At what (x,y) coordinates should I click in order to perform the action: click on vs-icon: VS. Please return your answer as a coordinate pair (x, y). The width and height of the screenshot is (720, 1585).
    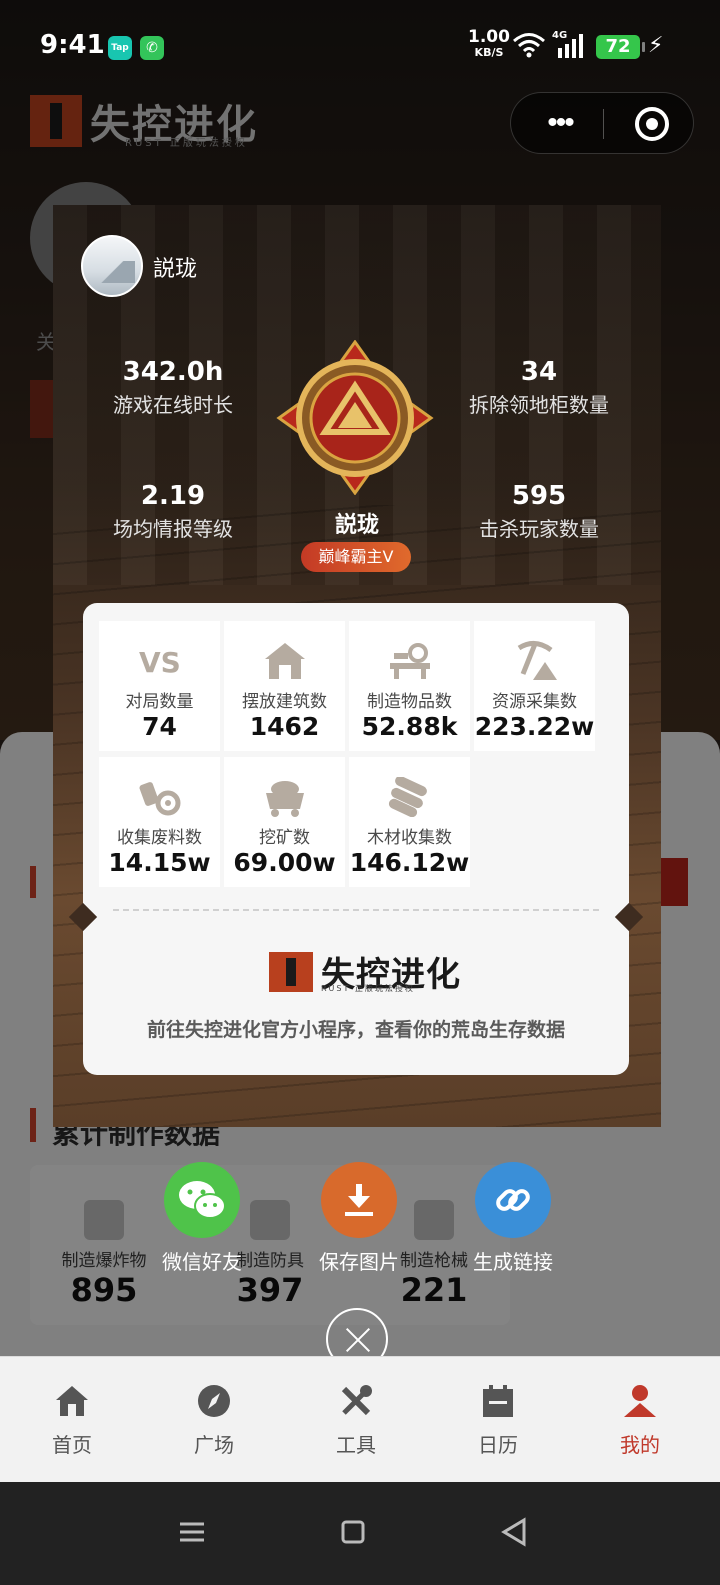
    Looking at the image, I should click on (159, 661).